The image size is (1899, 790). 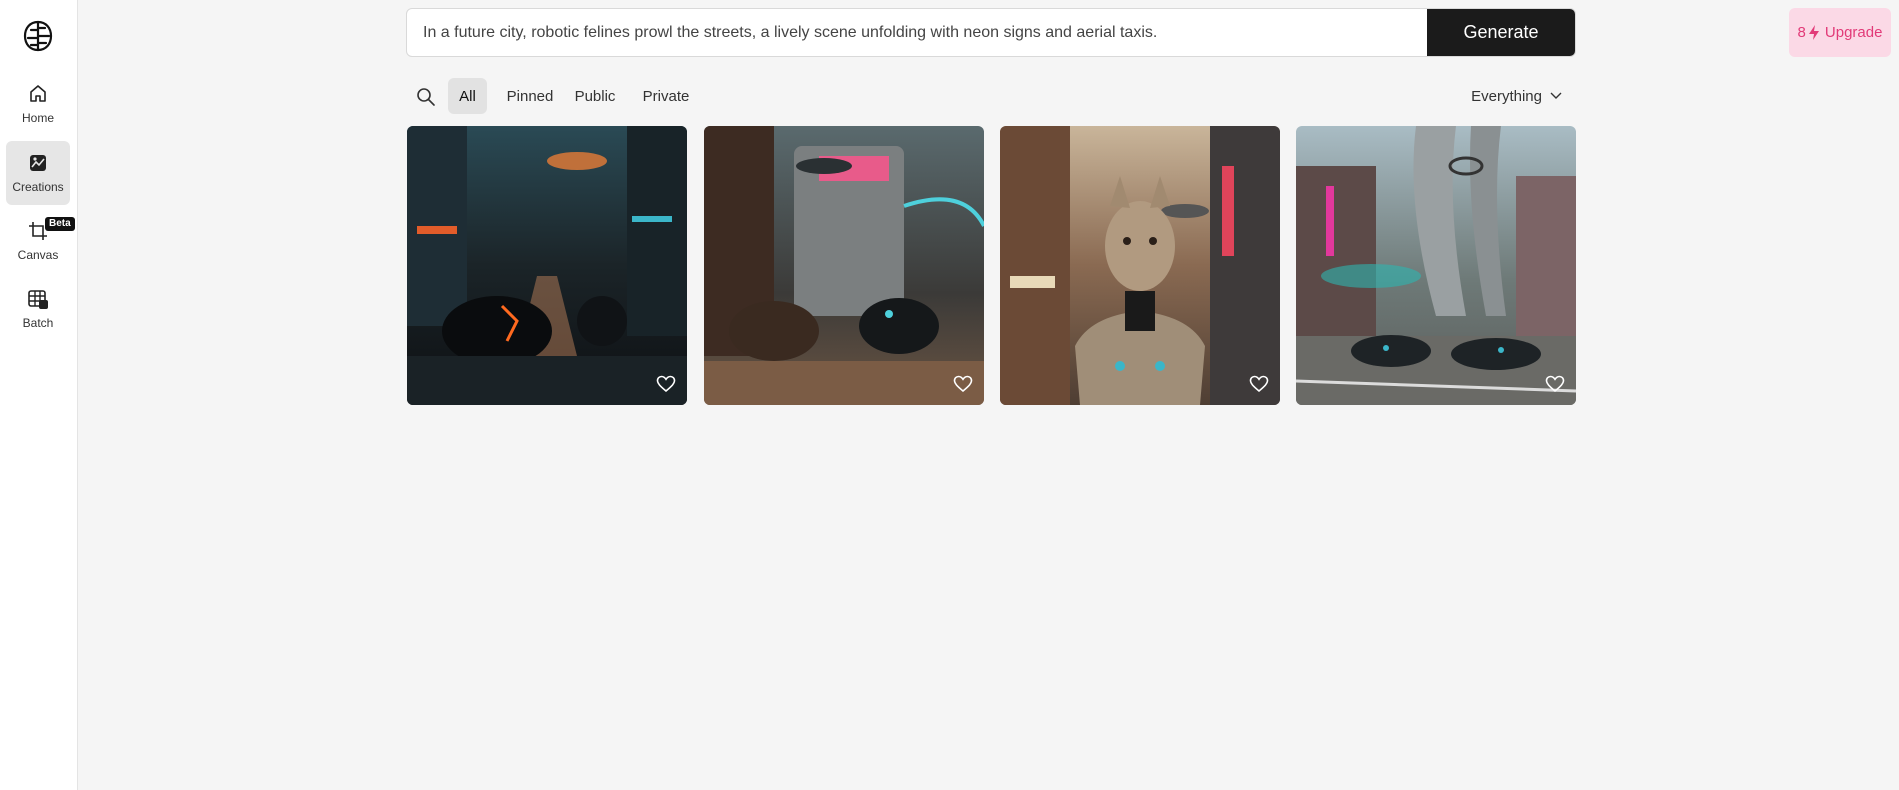 I want to click on sidebar-item-batch: Batch, so click(x=38, y=309).